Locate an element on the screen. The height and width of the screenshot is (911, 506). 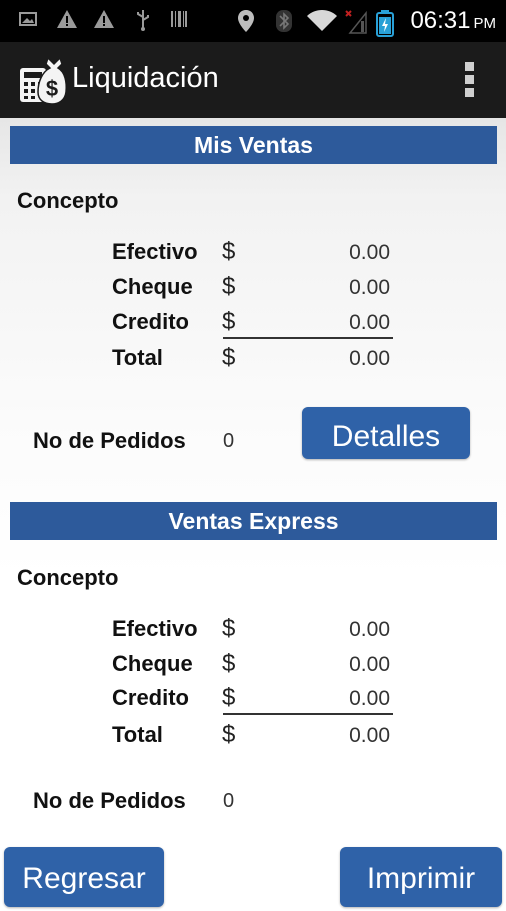
status-bar: 06:31 PM is located at coordinates (253, 21).